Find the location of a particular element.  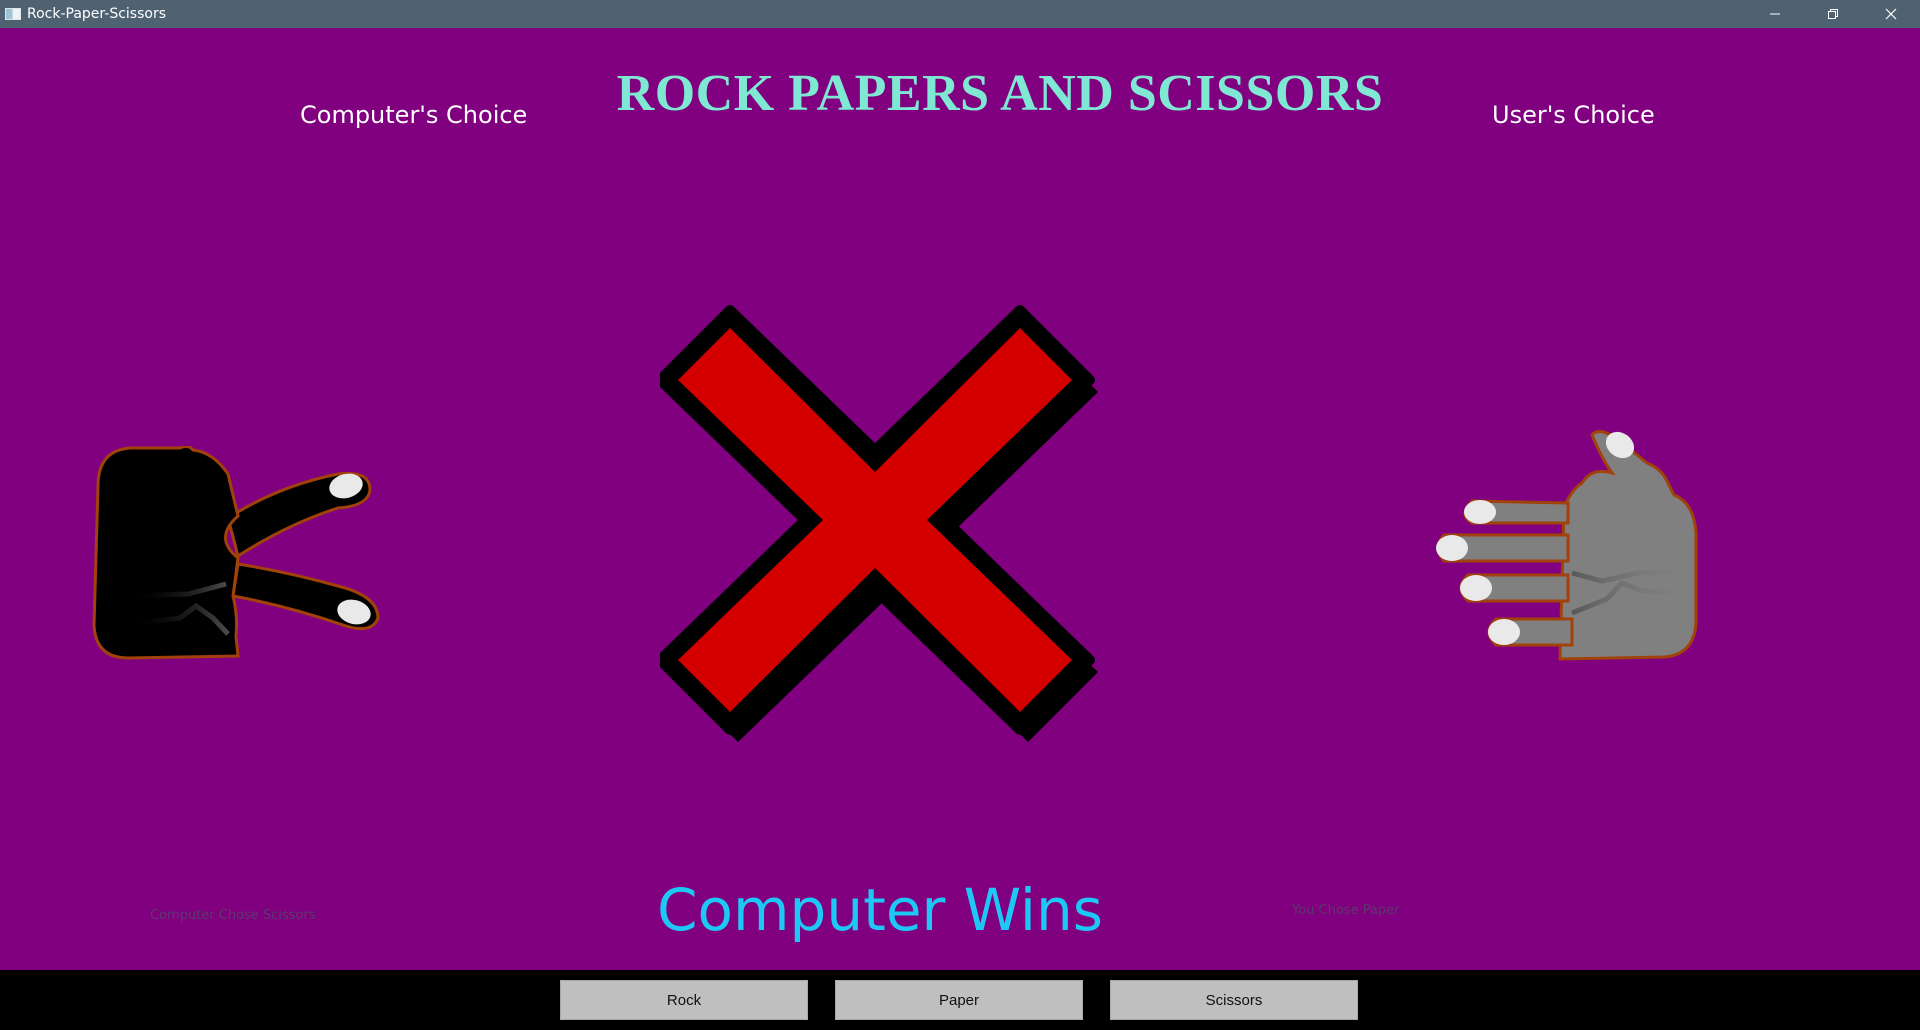

user-choice-status: You Chose Paper is located at coordinates (1346, 910).